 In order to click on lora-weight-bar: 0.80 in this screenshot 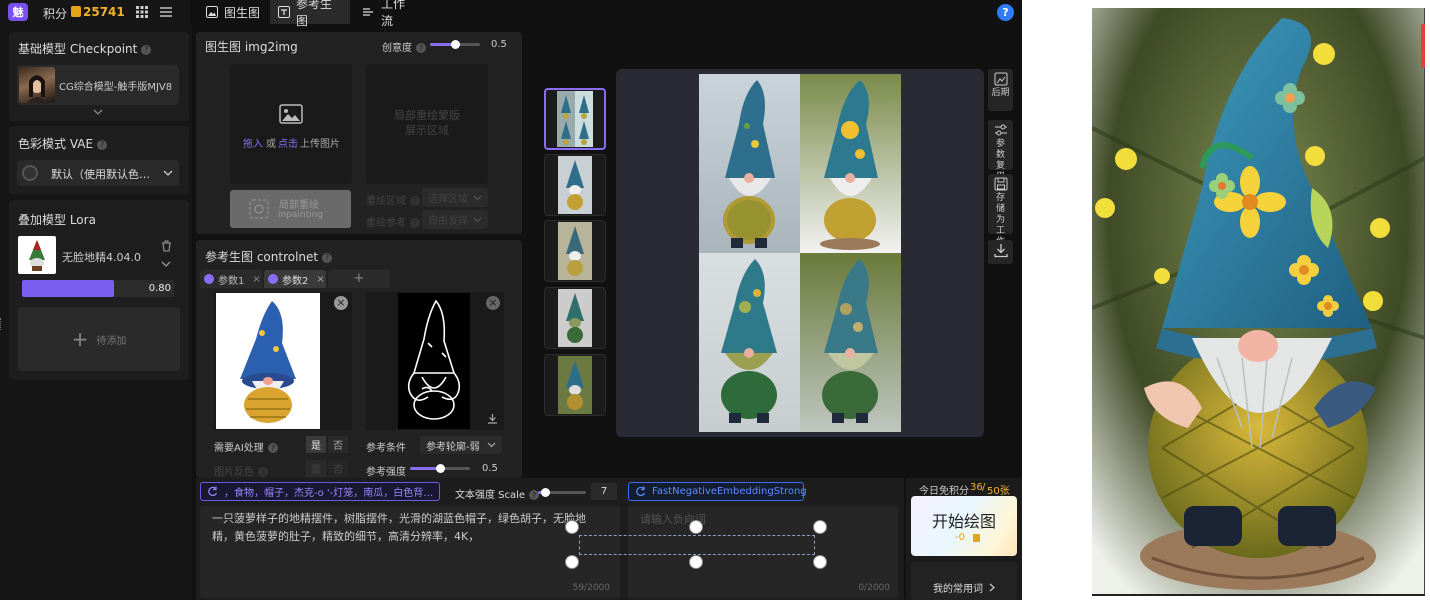, I will do `click(98, 288)`.